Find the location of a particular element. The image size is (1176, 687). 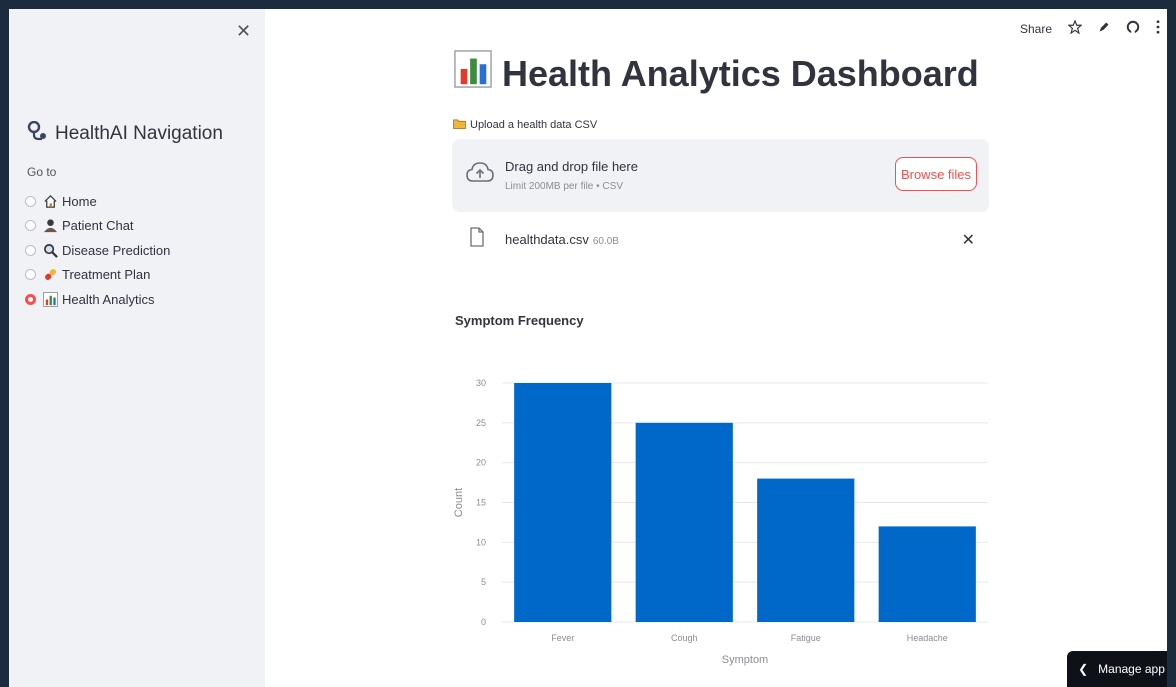

y-tick-label: 30 is located at coordinates (481, 383).